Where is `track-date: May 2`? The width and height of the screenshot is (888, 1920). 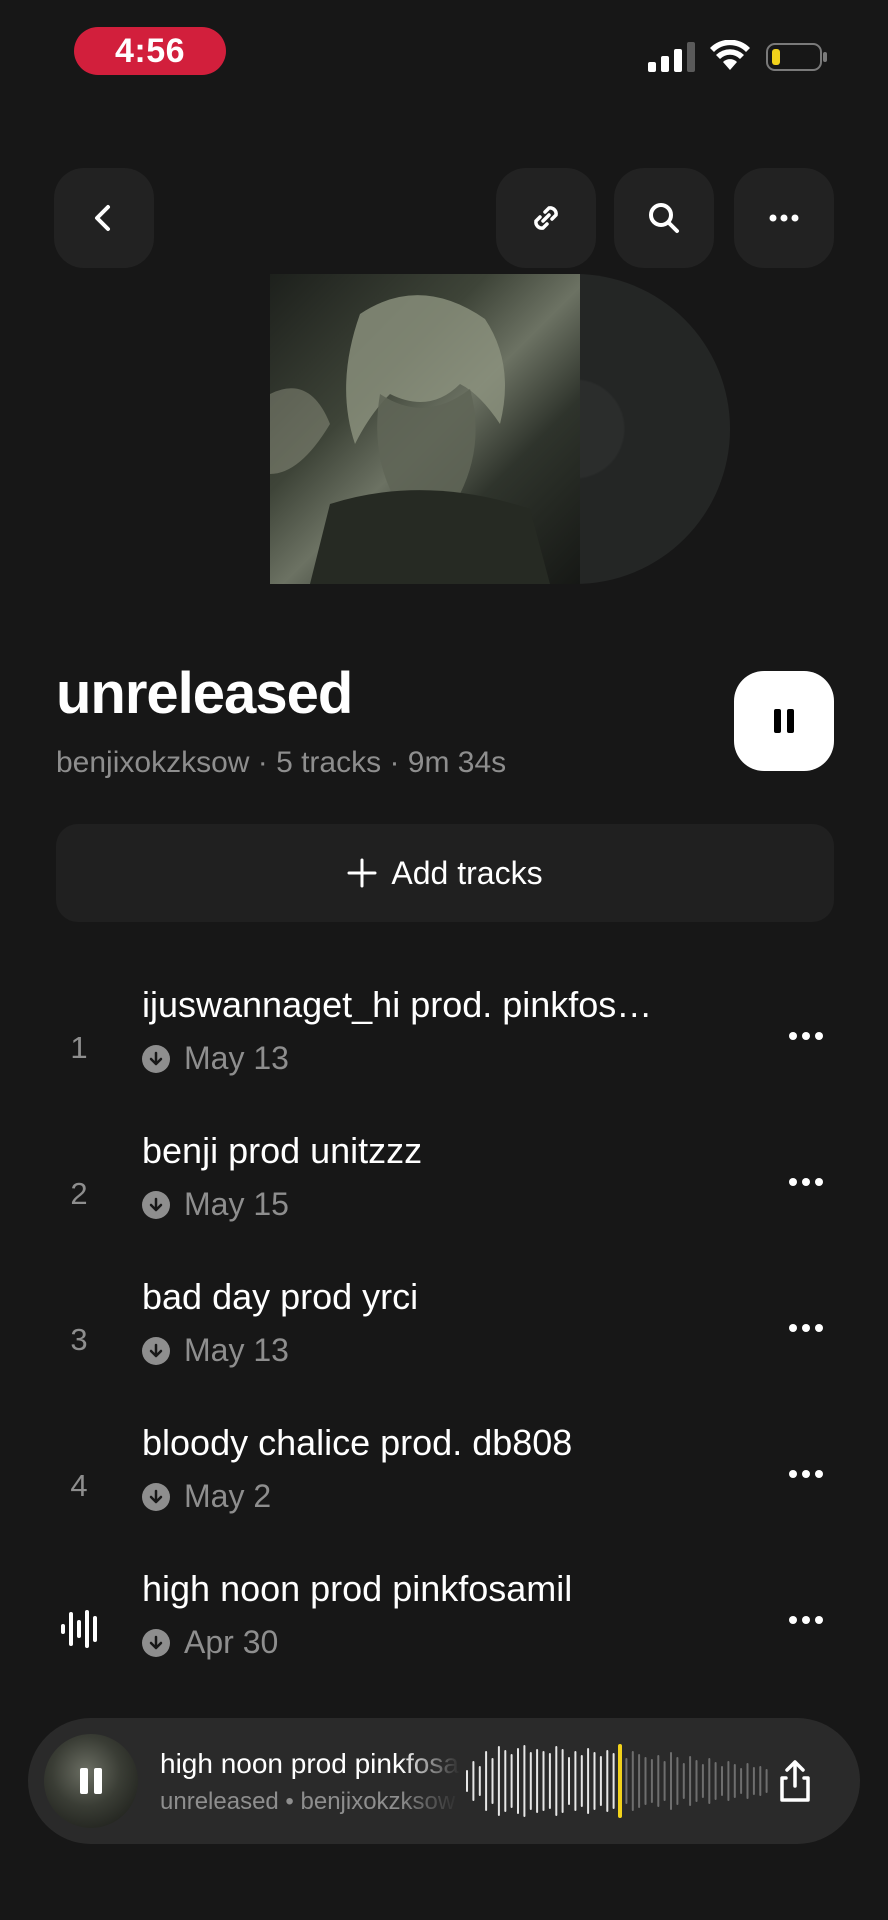
track-date: May 2 is located at coordinates (228, 1496).